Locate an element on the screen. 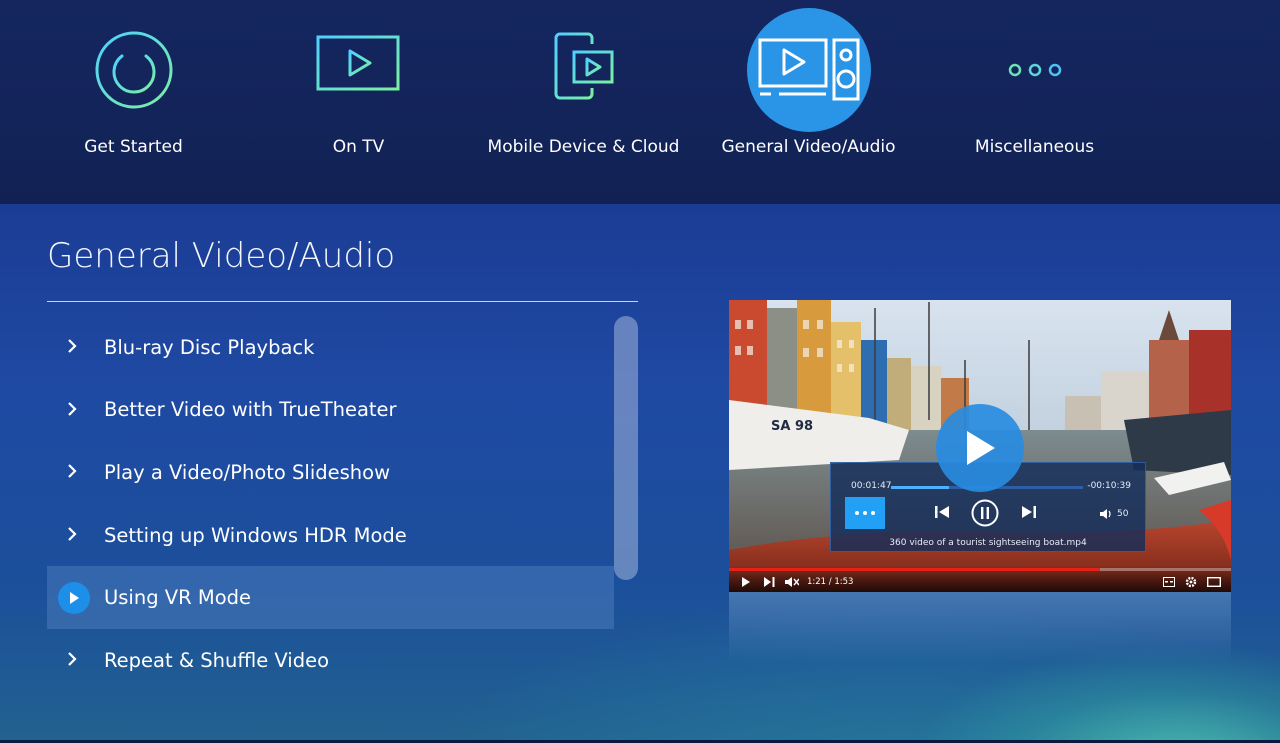  power-icon is located at coordinates (134, 70).